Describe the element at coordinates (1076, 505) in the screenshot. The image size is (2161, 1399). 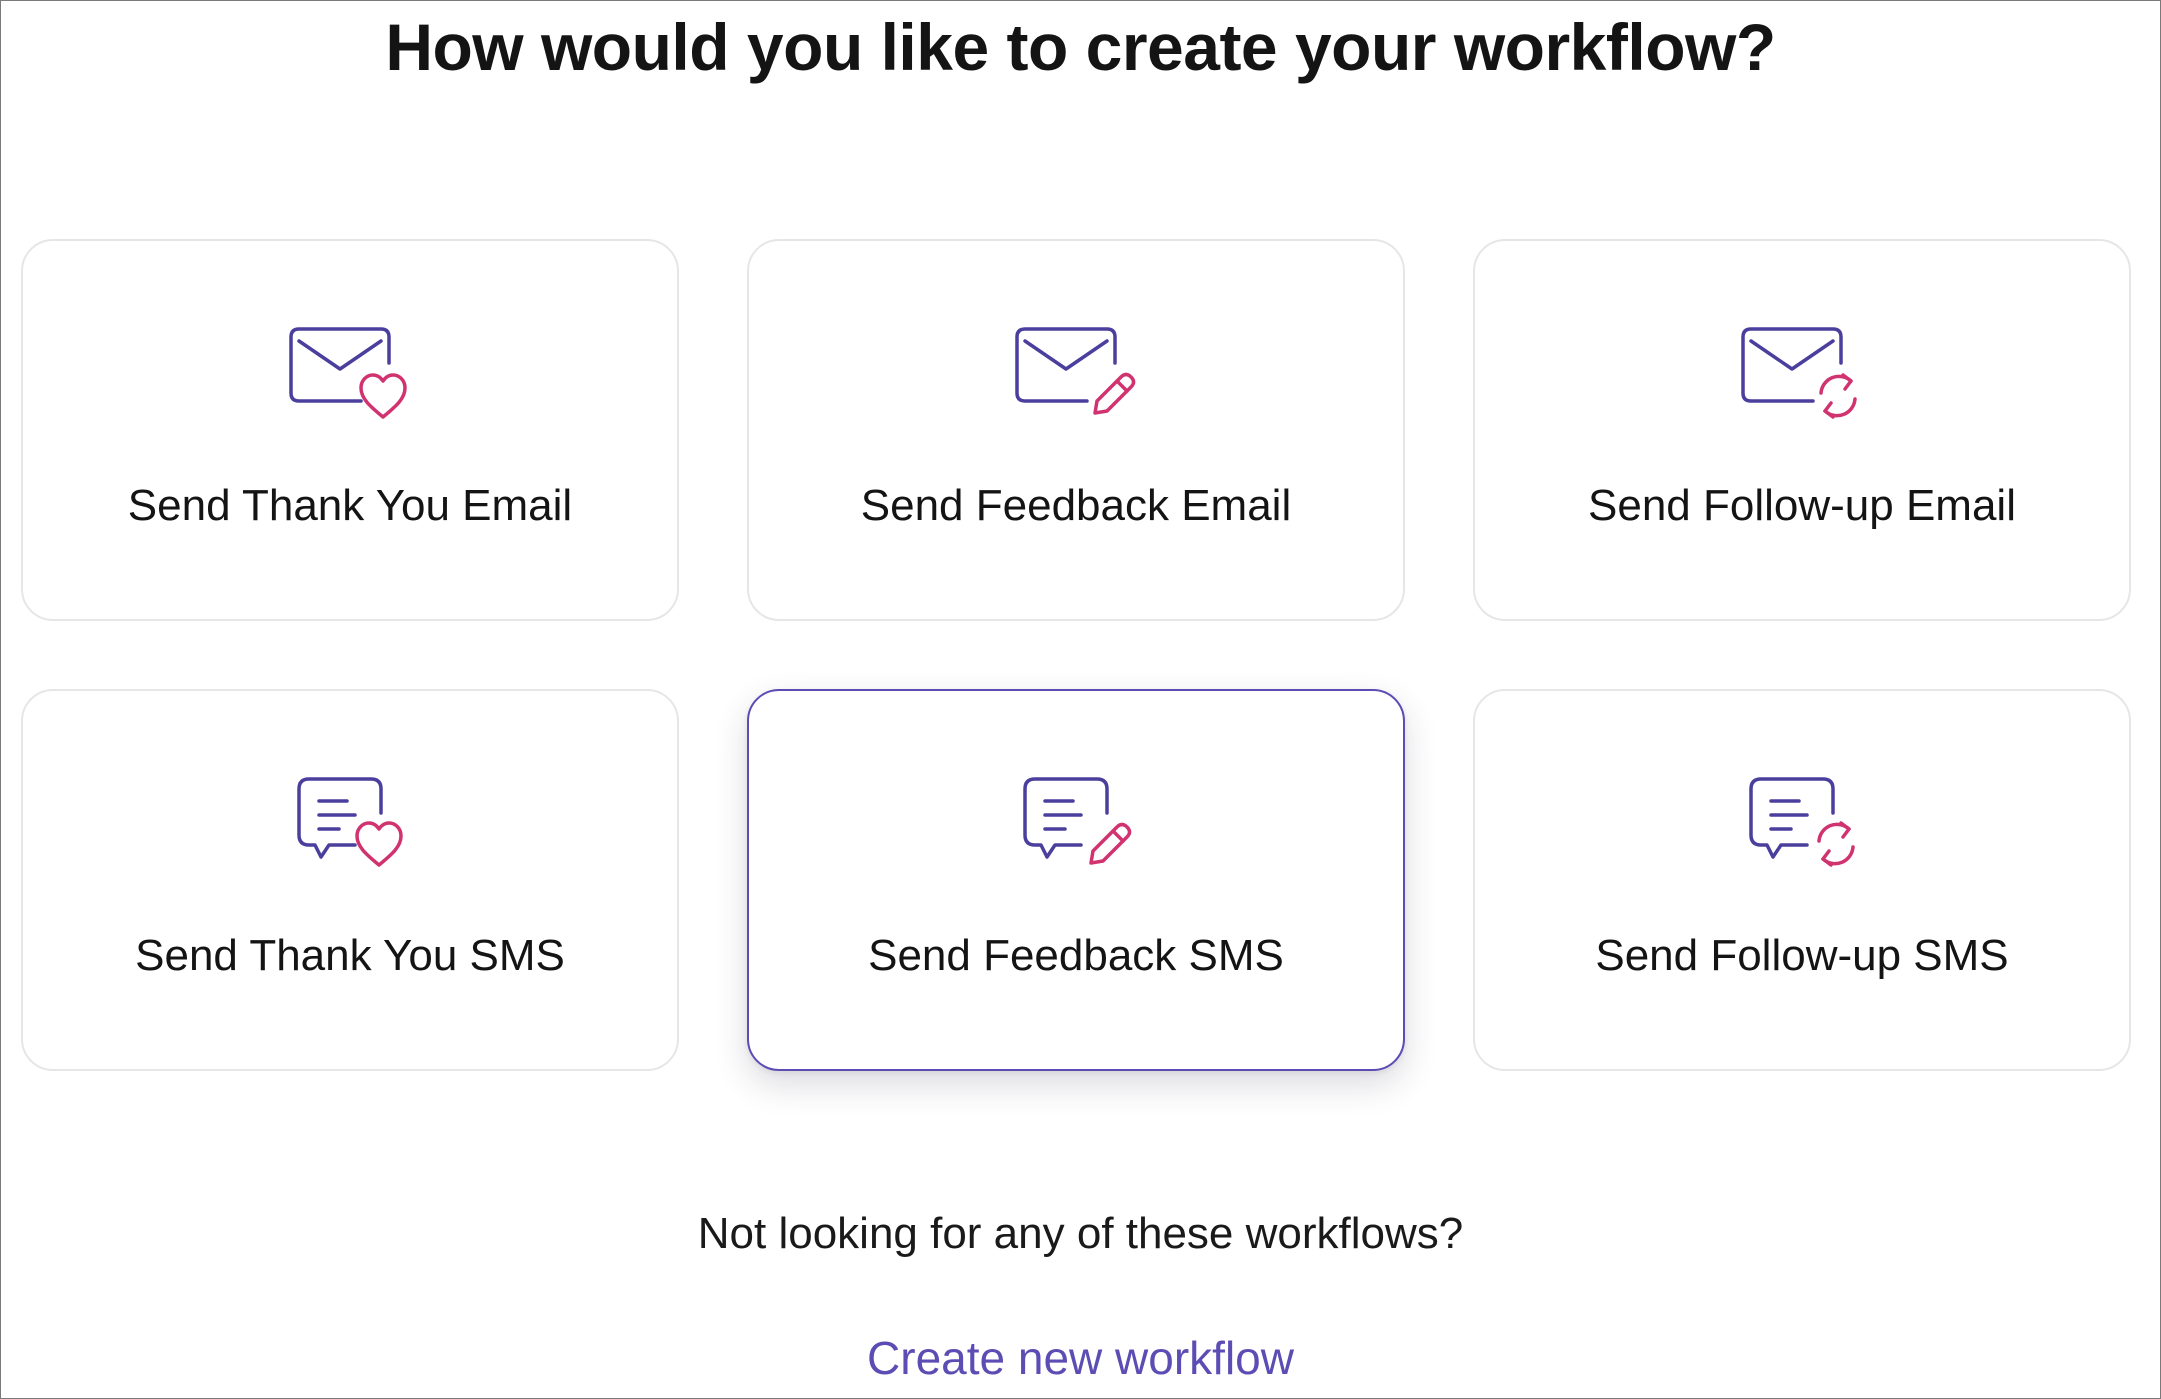
I see `card-label: Send Feedback Email` at that location.